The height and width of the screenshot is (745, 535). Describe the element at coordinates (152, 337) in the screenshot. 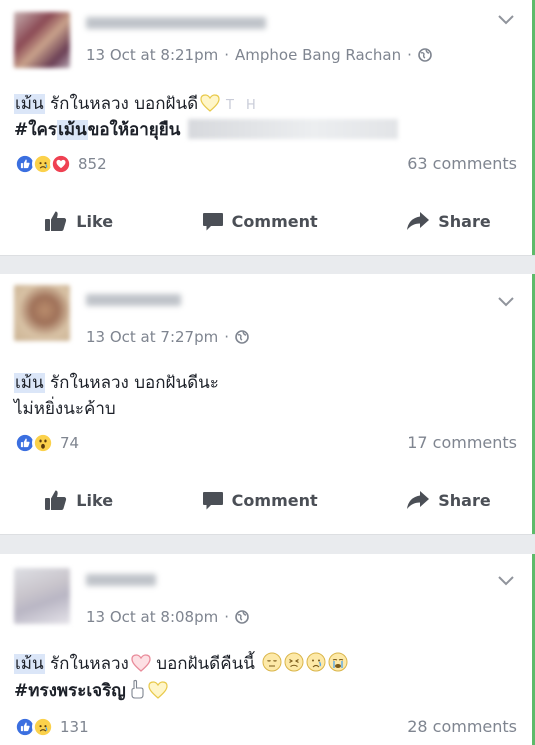

I see `post-timestamp: 13 Oct at 7:27pm` at that location.